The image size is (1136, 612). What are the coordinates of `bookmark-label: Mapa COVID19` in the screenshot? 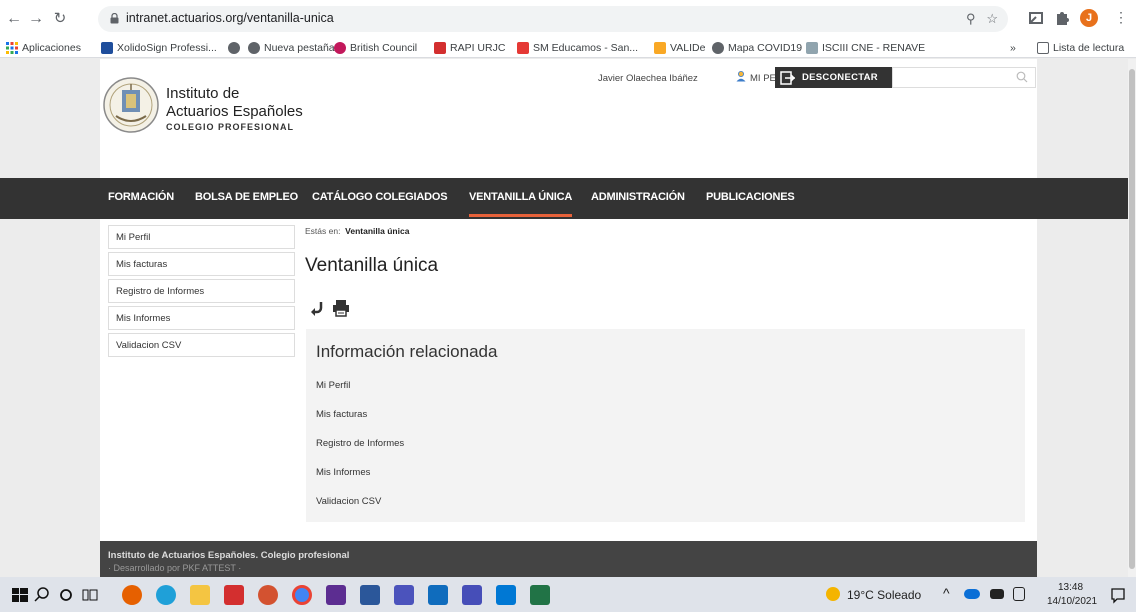 It's located at (765, 48).